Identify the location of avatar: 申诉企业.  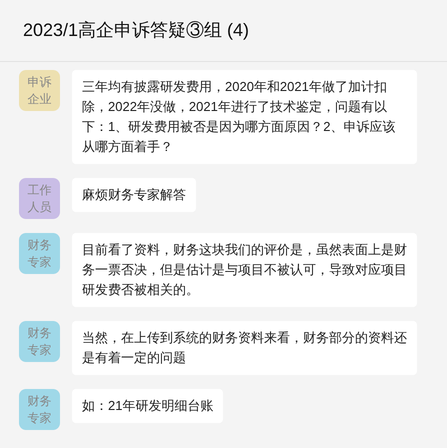
(39, 90).